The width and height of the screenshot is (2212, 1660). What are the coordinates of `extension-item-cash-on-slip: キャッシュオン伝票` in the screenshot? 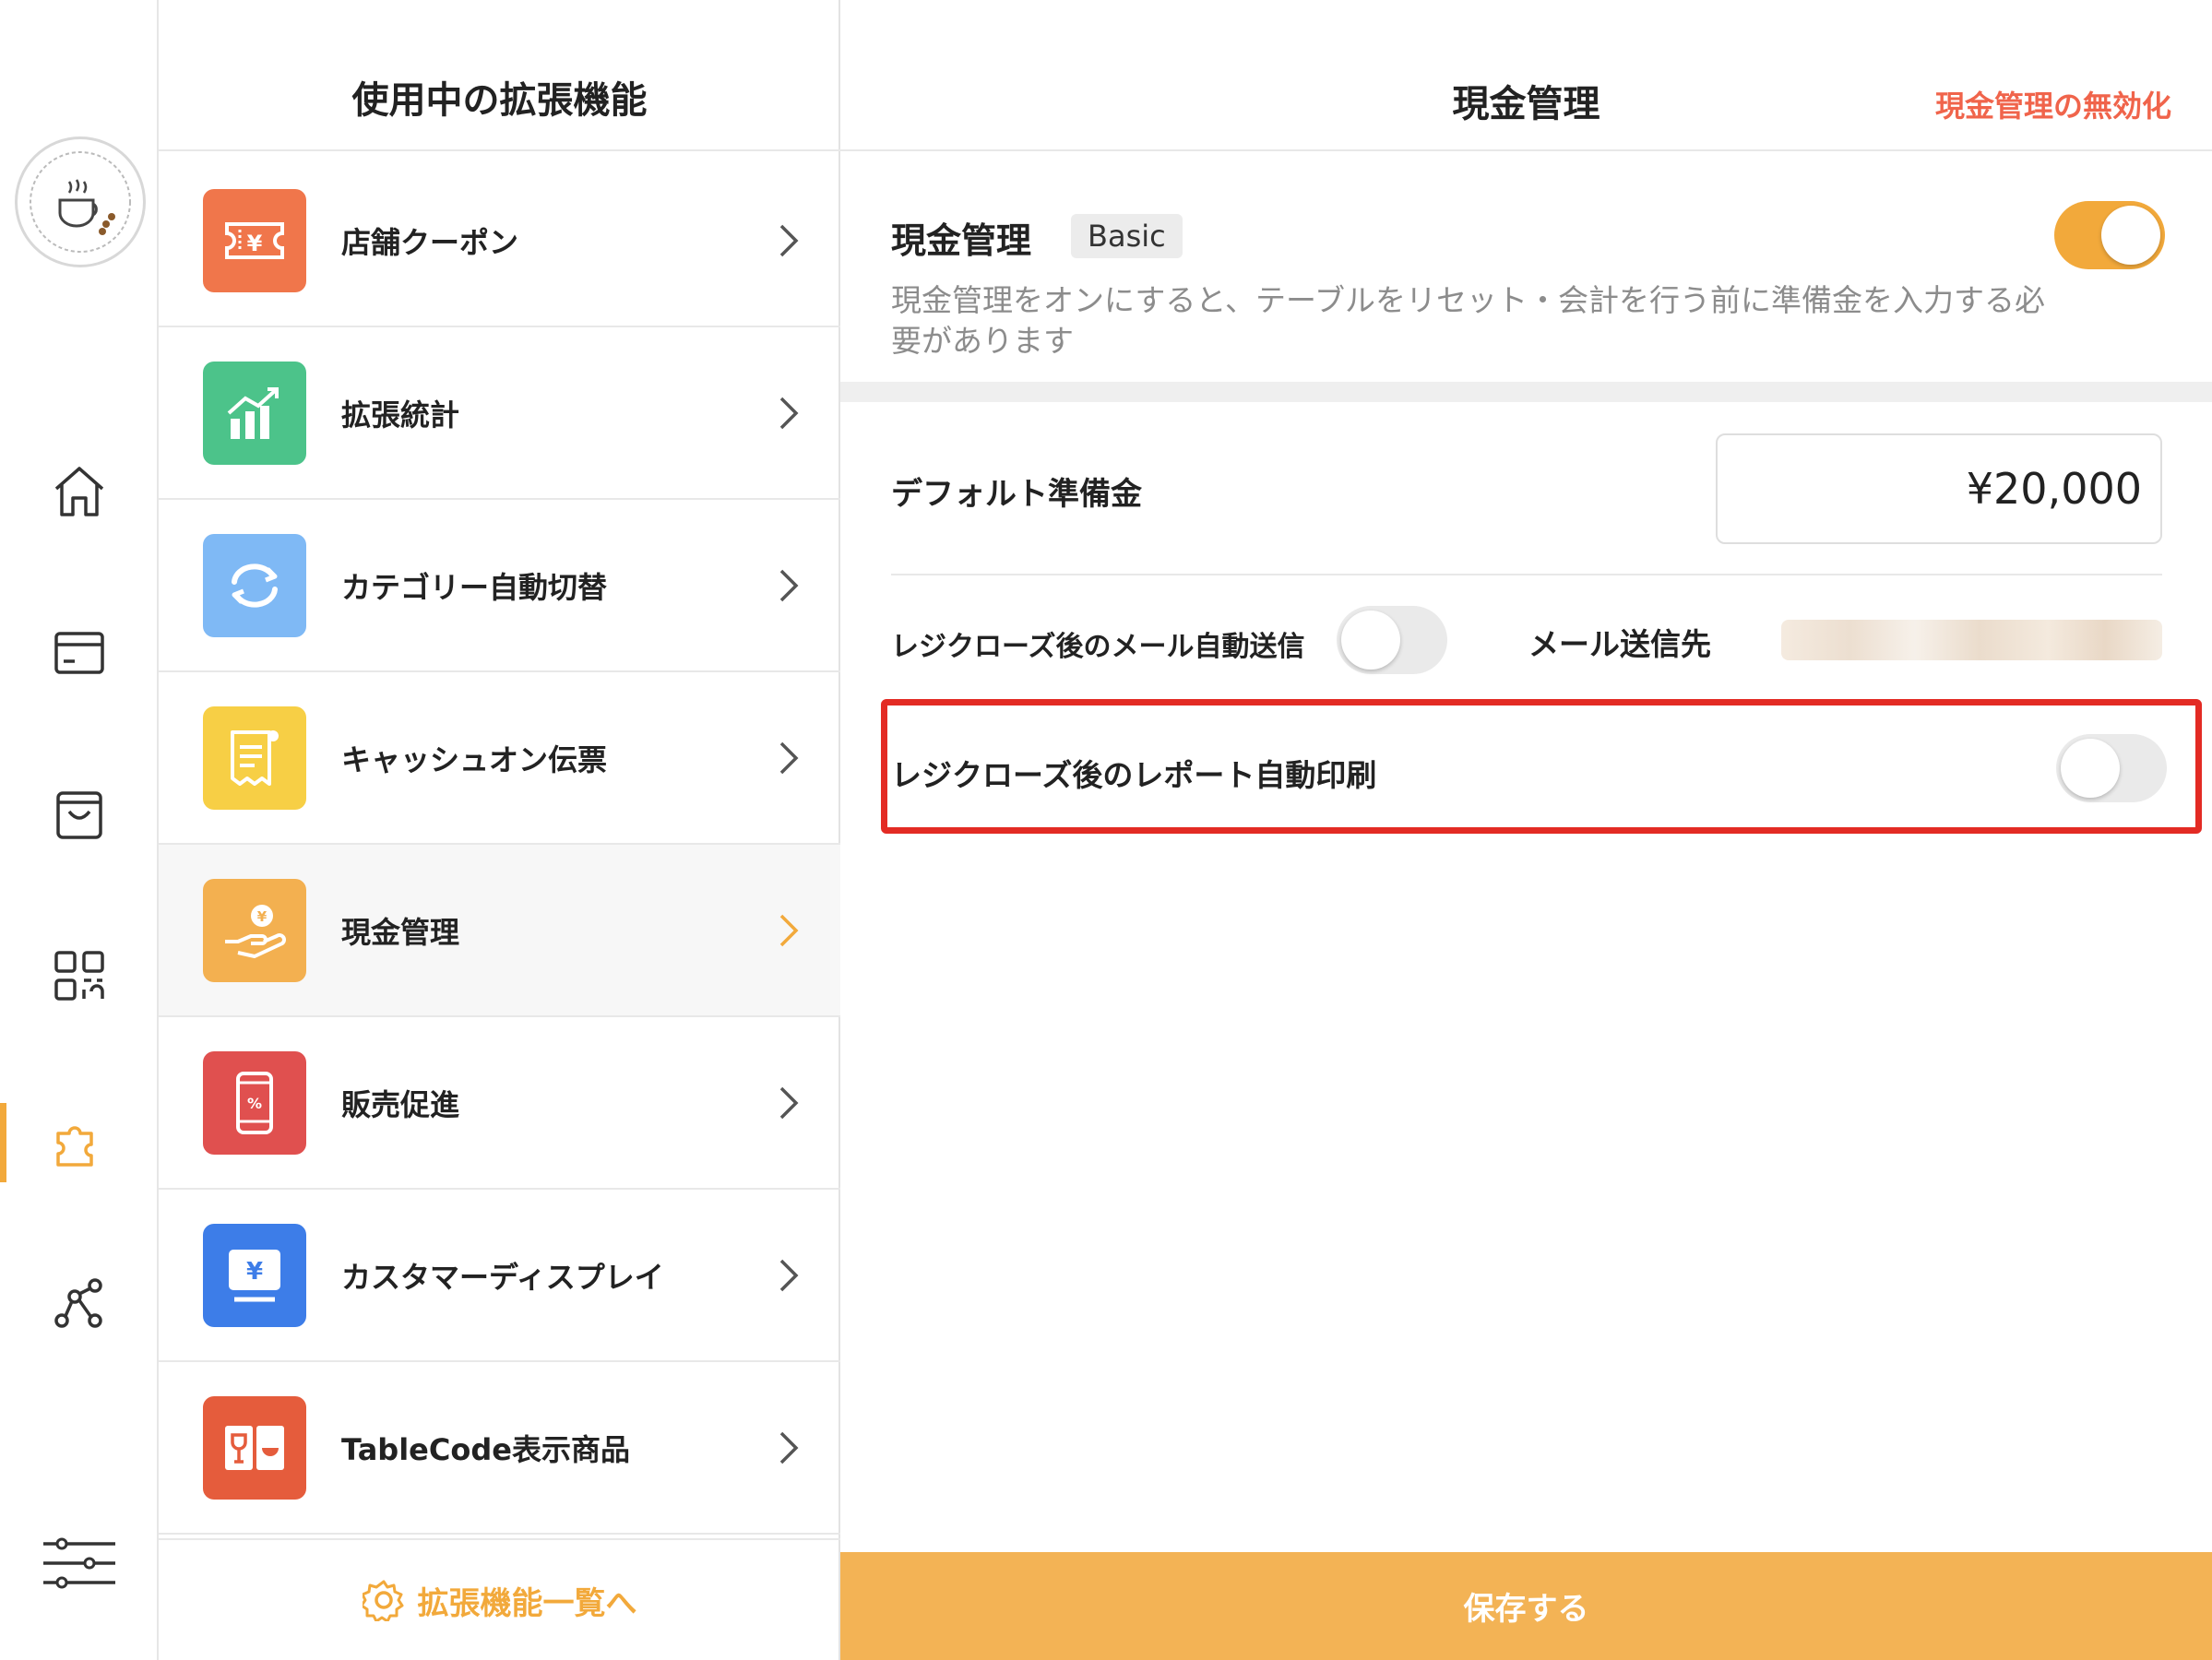 It's located at (499, 758).